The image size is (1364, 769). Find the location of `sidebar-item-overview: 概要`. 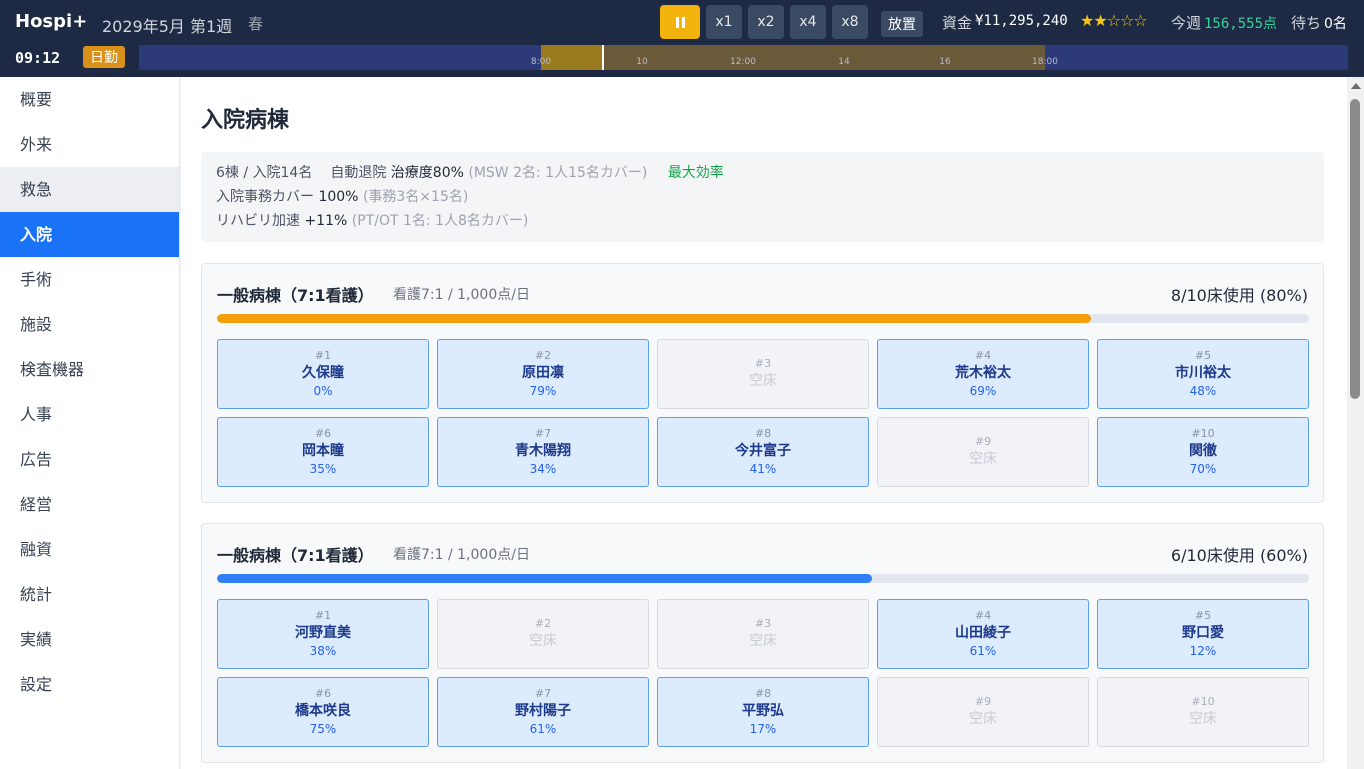

sidebar-item-overview: 概要 is located at coordinates (89, 99).